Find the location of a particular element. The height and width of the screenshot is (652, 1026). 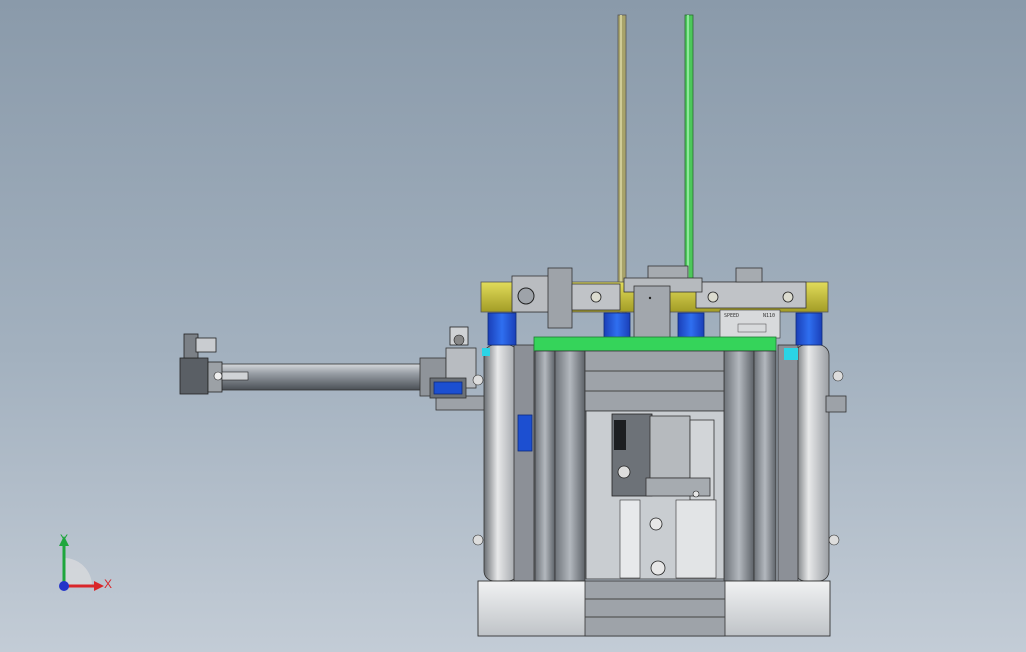

pneumatic-cylinder is located at coordinates (350, 379).